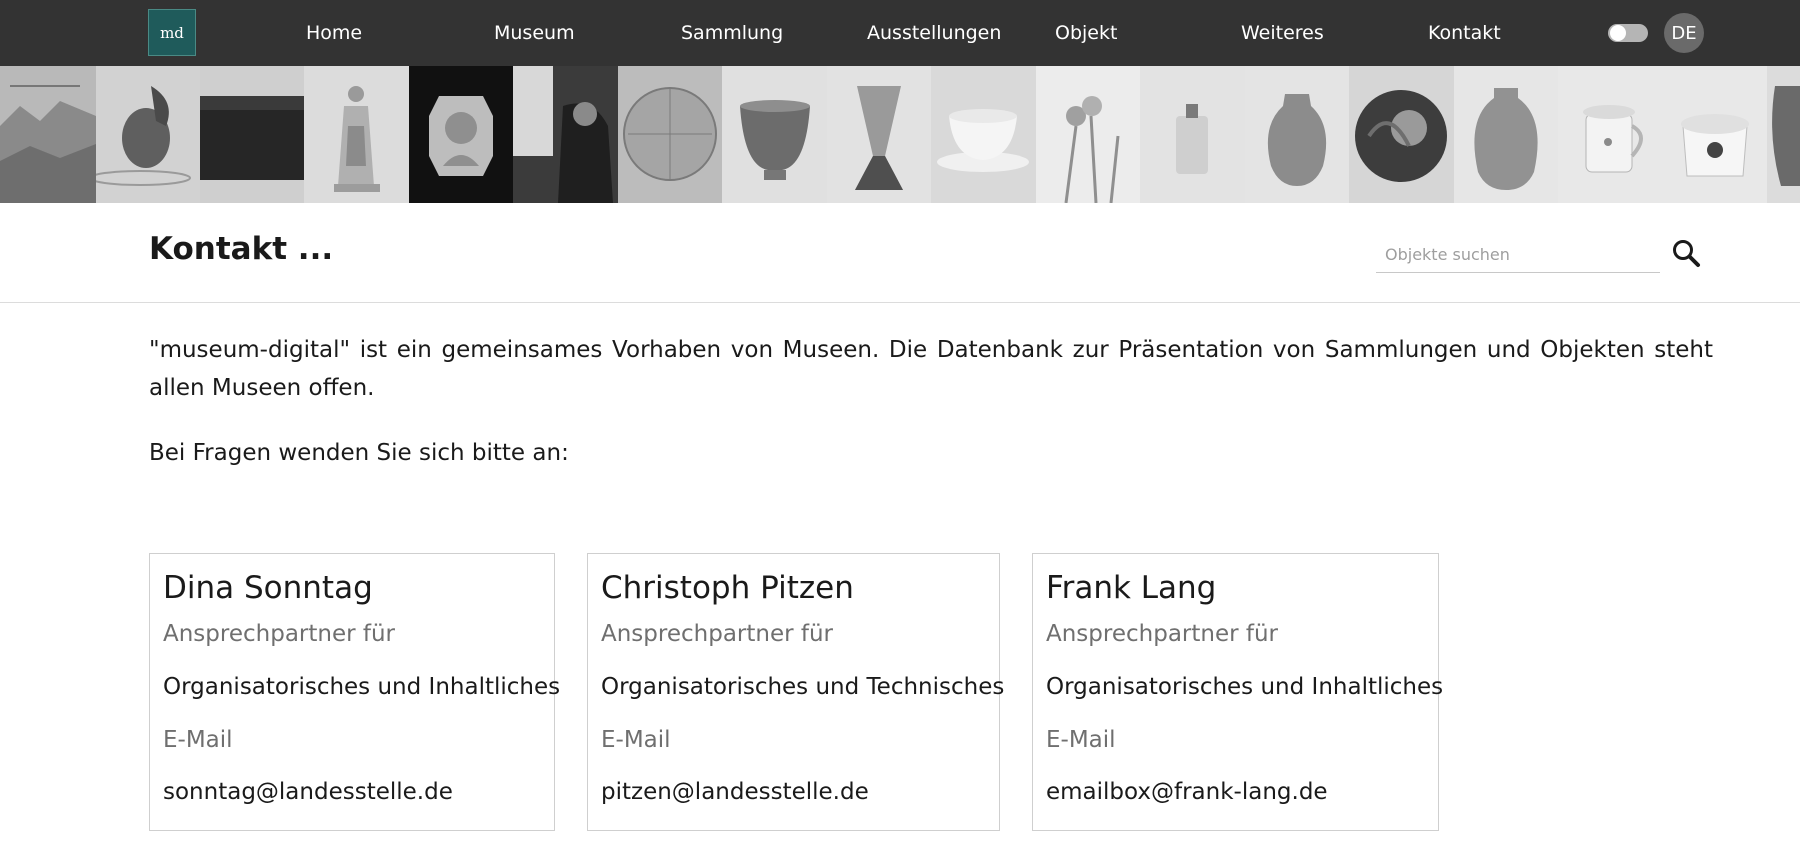  What do you see at coordinates (1464, 33) in the screenshot?
I see `nav-item-kontakt: Kontakt` at bounding box center [1464, 33].